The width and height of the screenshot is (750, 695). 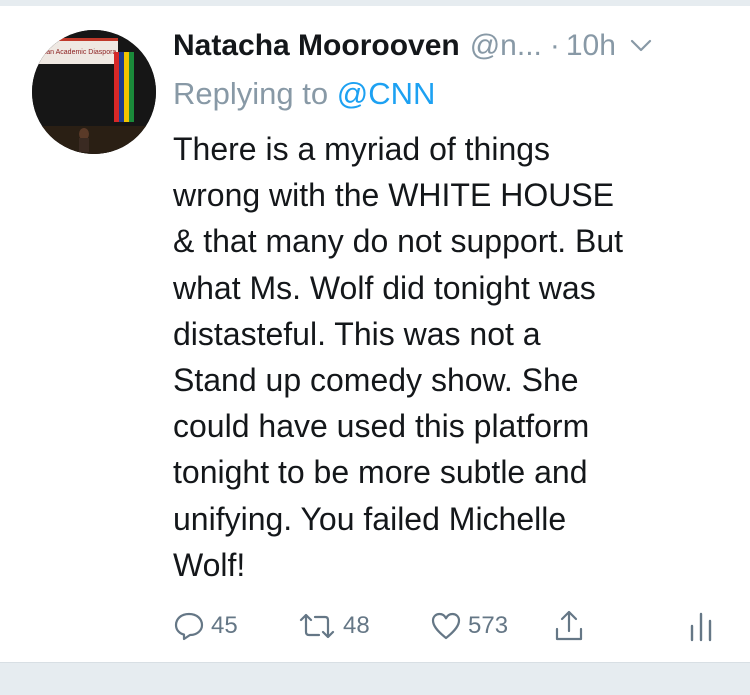 I want to click on bottom-divider, so click(x=375, y=678).